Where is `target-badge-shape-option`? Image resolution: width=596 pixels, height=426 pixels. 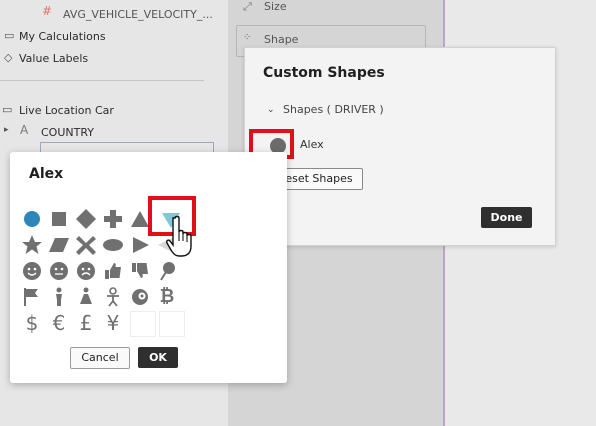 target-badge-shape-option is located at coordinates (140, 297).